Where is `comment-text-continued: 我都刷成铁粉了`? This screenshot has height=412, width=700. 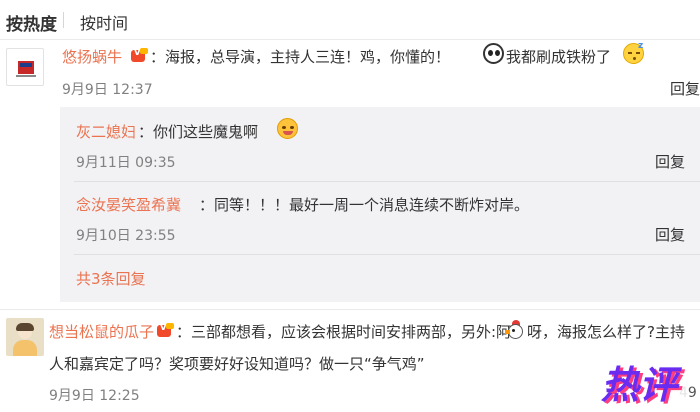
comment-text-continued: 我都刷成铁粉了 is located at coordinates (559, 57).